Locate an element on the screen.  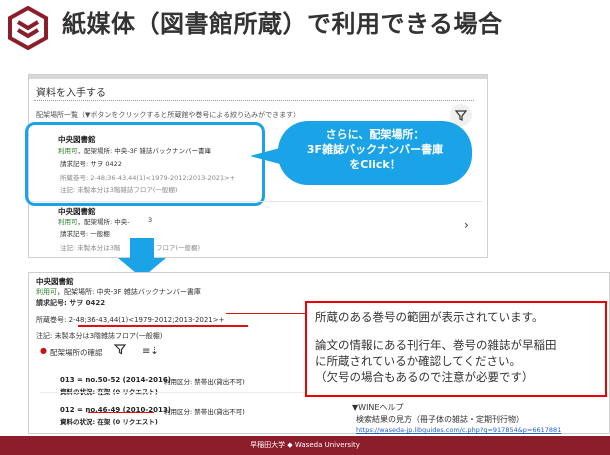
callout-pointer is located at coordinates (265, 156).